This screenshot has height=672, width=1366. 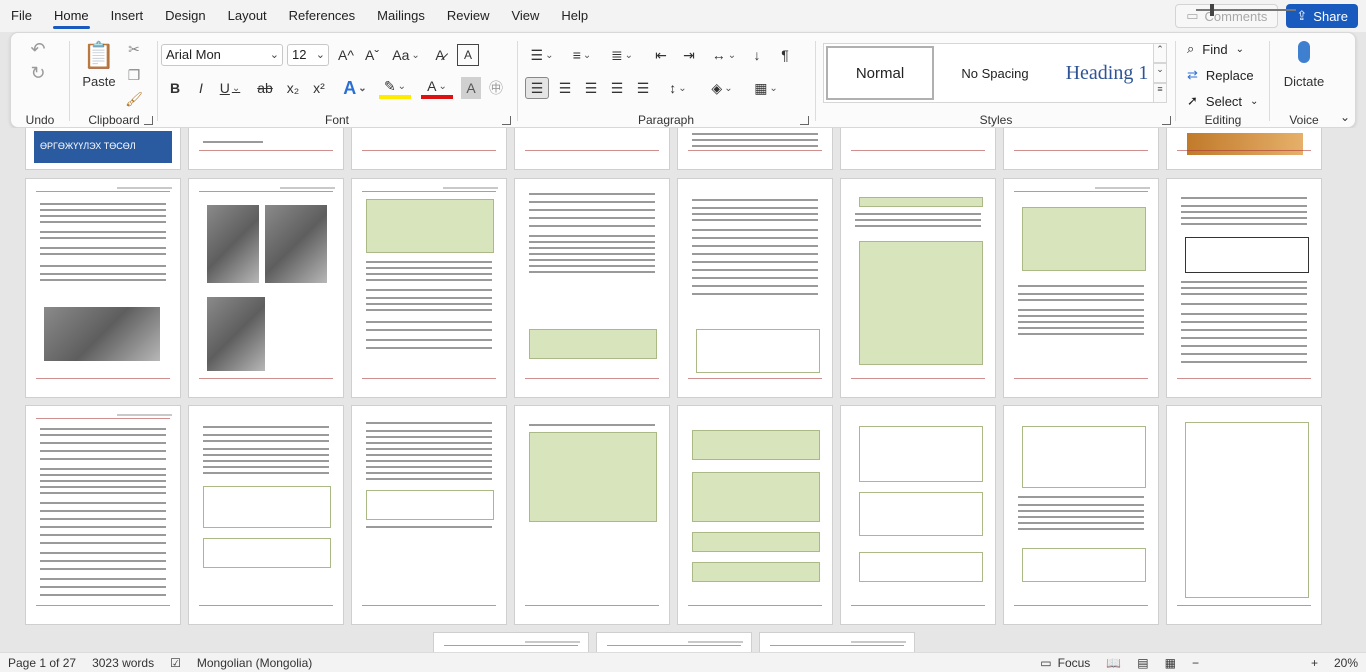 What do you see at coordinates (265, 88) in the screenshot?
I see `strikethrough-button: ab` at bounding box center [265, 88].